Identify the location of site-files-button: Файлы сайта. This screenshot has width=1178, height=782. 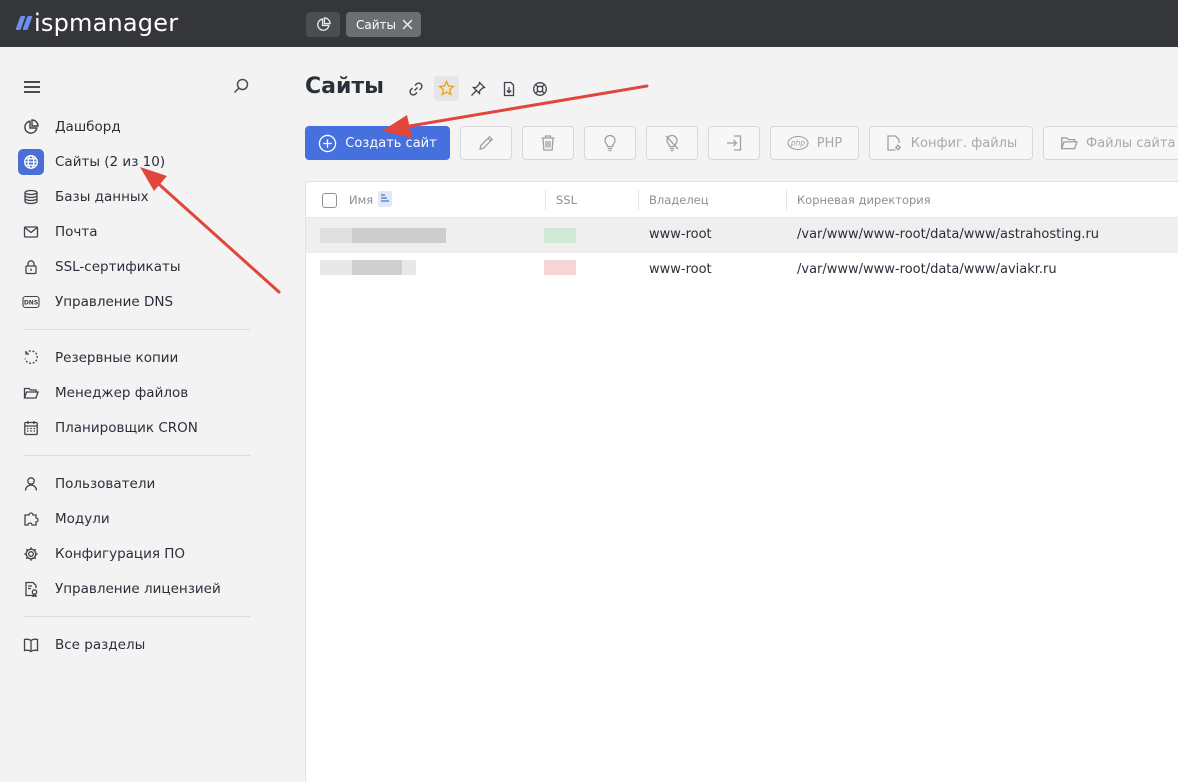
(1110, 143).